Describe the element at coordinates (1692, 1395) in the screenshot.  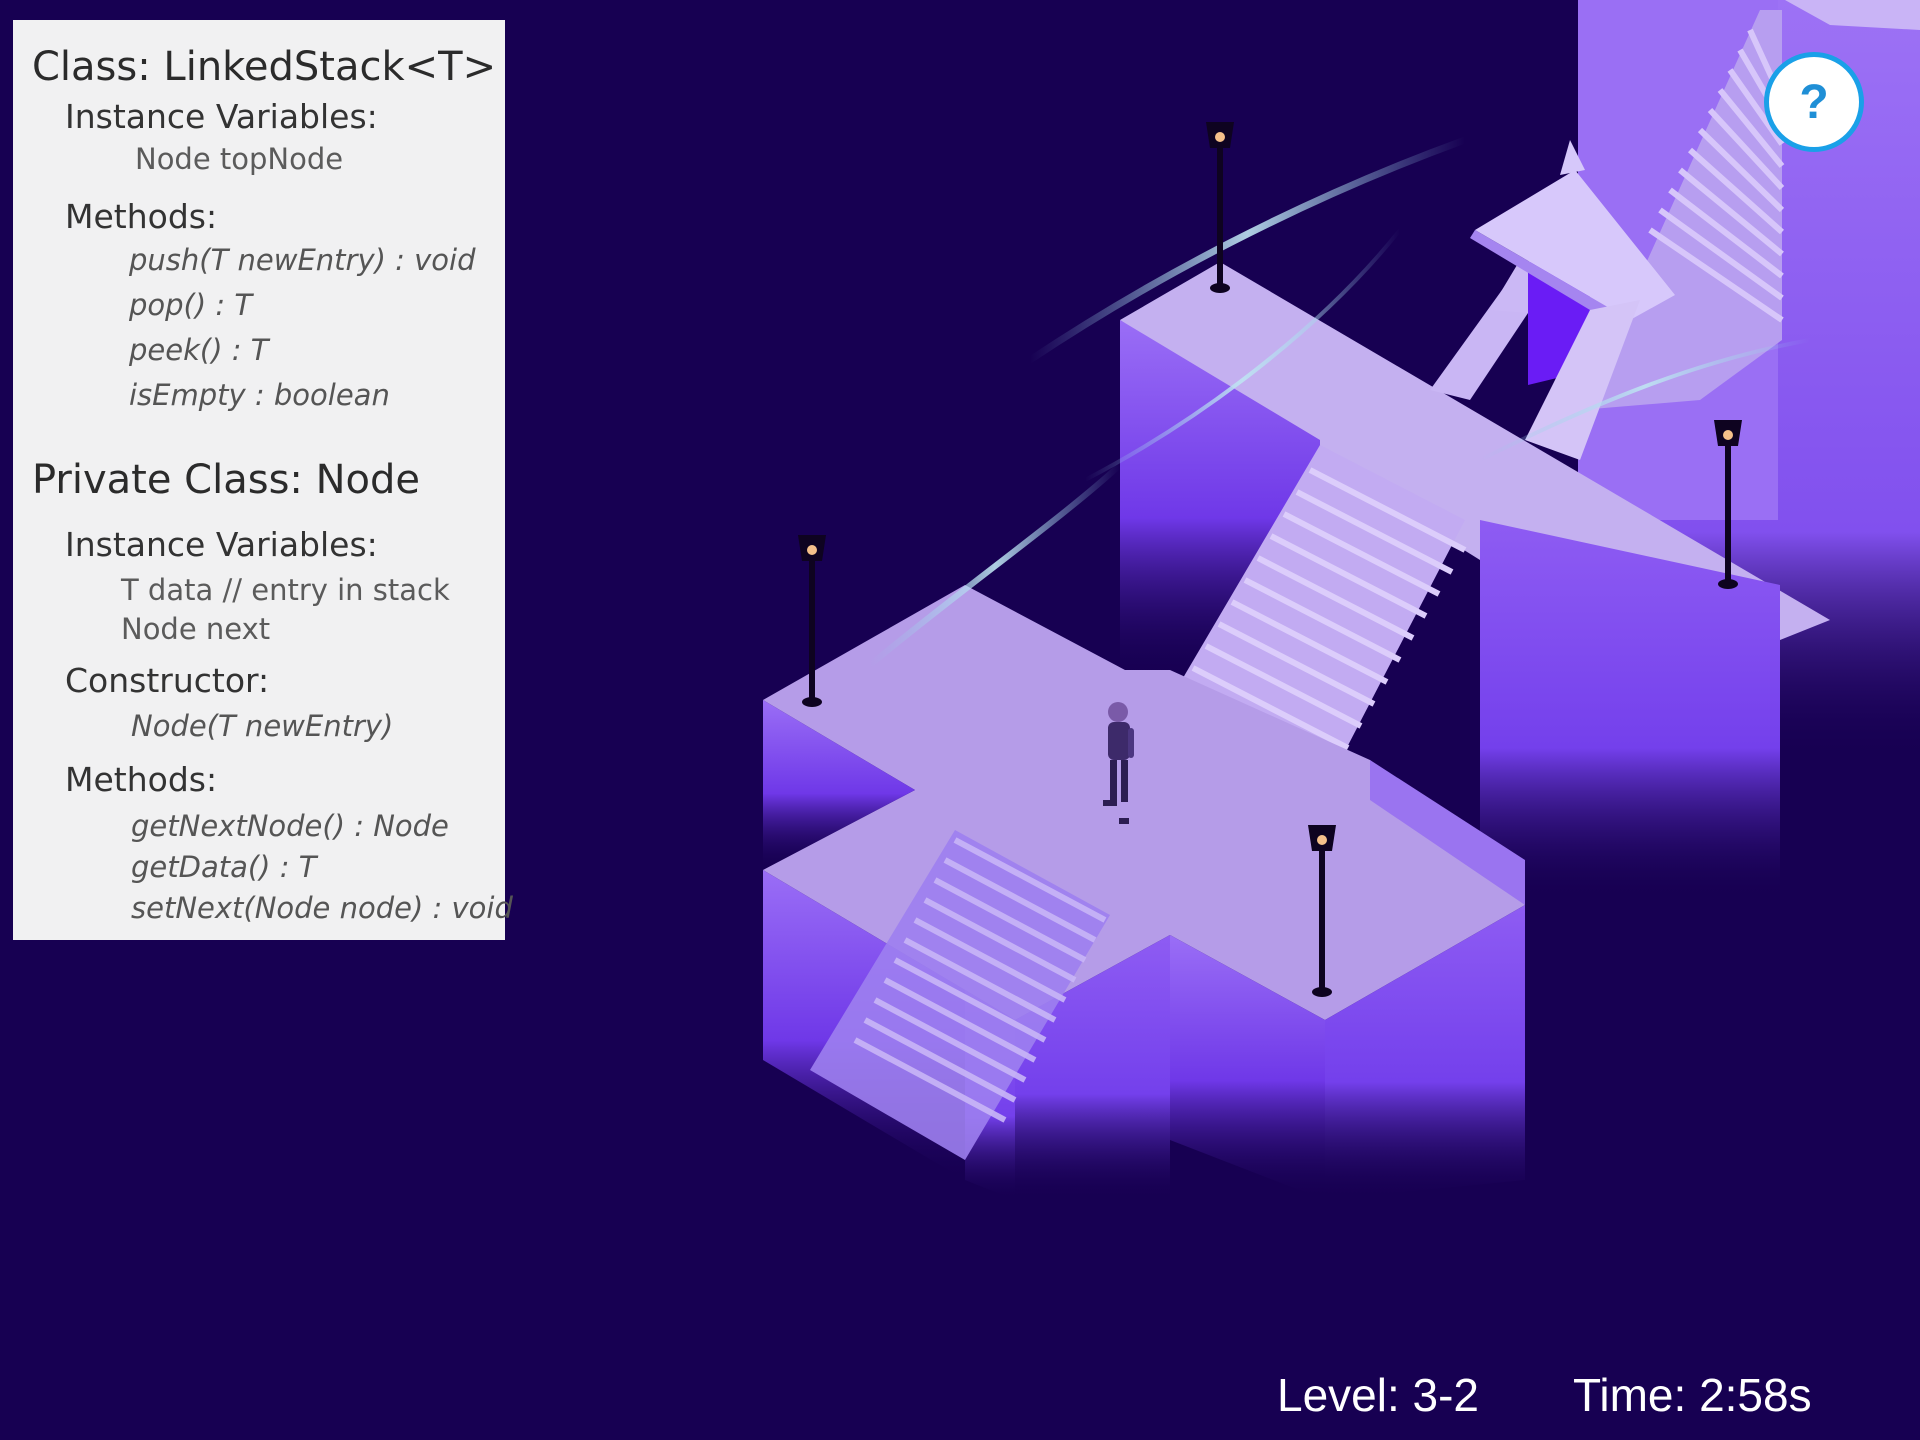
I see `time-indicator: Time: 2:58s` at that location.